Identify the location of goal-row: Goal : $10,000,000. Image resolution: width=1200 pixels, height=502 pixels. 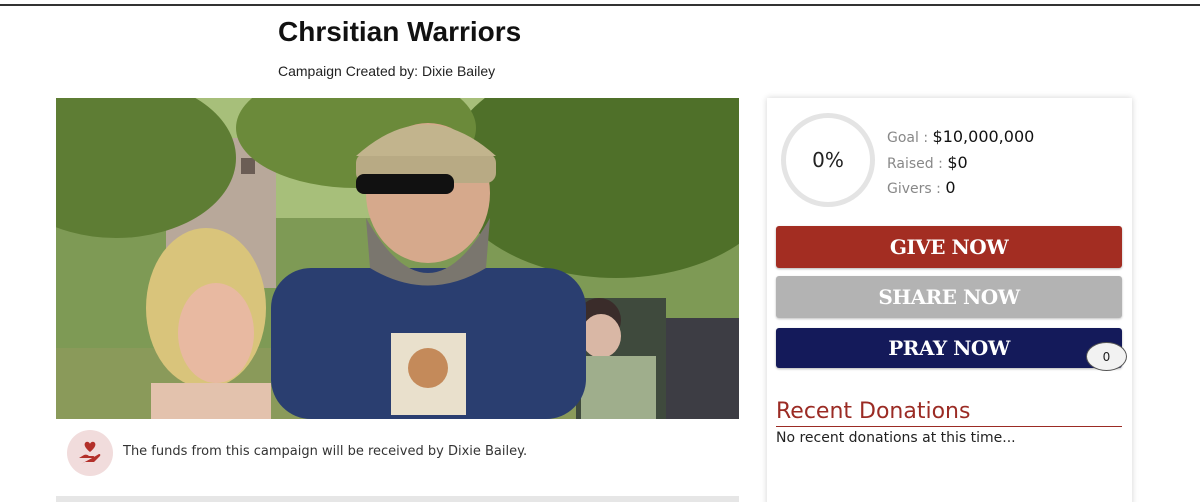
(960, 138).